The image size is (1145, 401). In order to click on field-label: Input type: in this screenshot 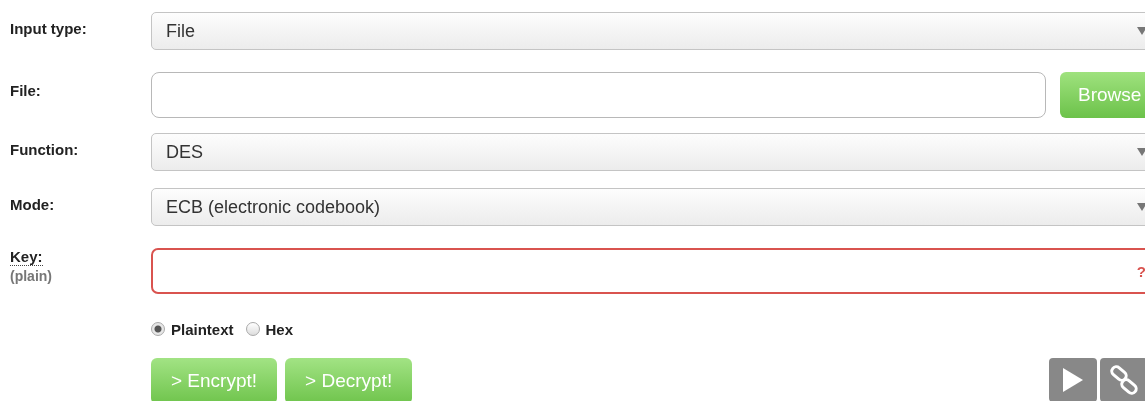, I will do `click(49, 28)`.